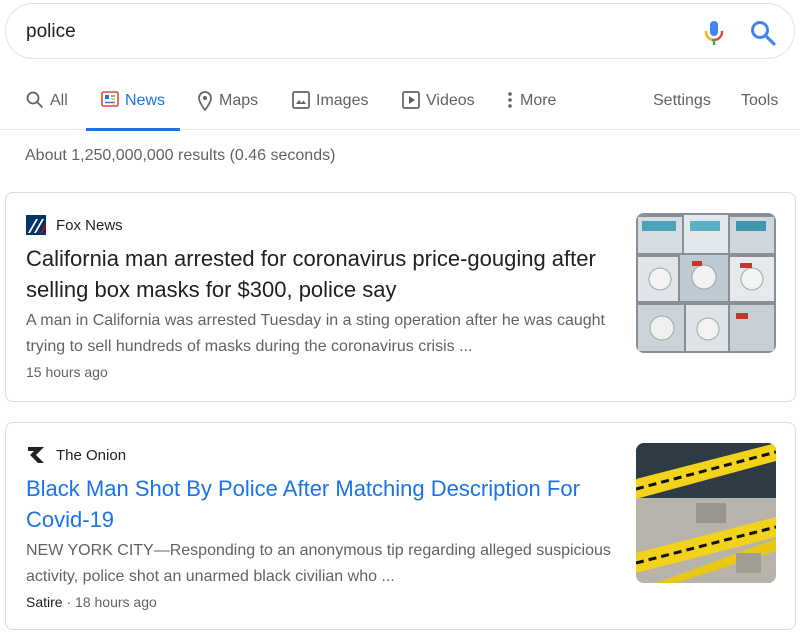 Image resolution: width=800 pixels, height=634 pixels. Describe the element at coordinates (301, 100) in the screenshot. I see `image-icon` at that location.